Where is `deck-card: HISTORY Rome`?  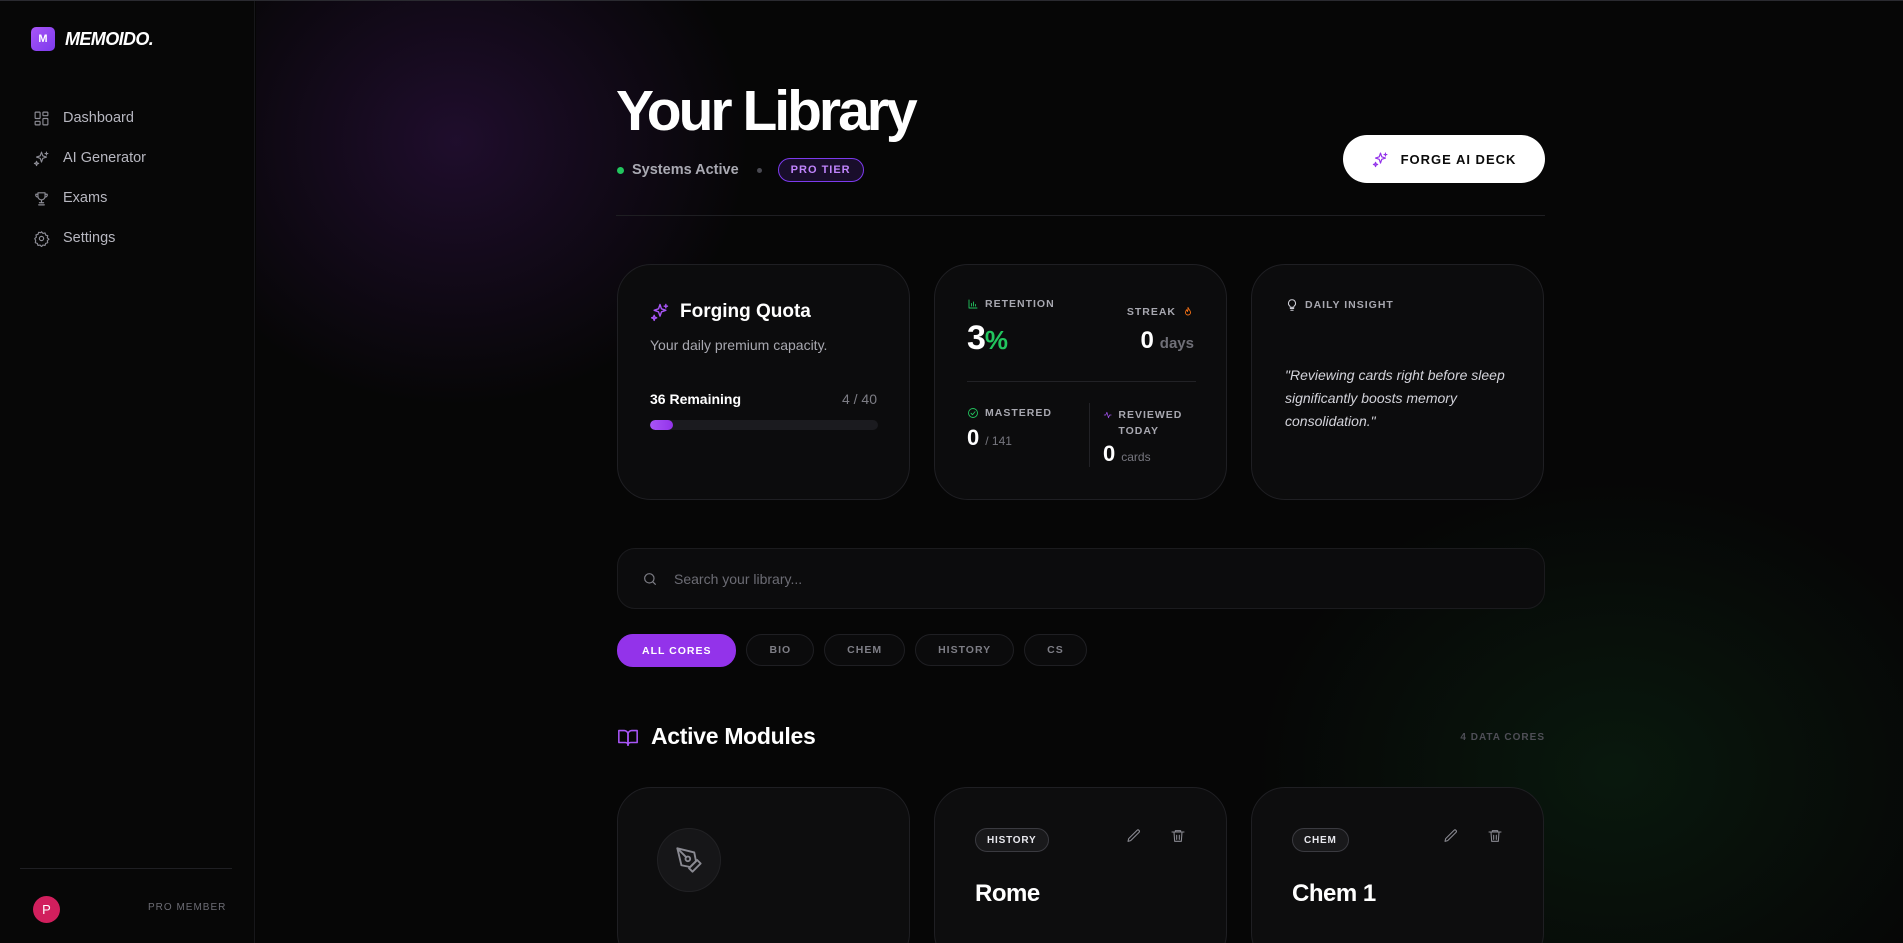 deck-card: HISTORY Rome is located at coordinates (1080, 865).